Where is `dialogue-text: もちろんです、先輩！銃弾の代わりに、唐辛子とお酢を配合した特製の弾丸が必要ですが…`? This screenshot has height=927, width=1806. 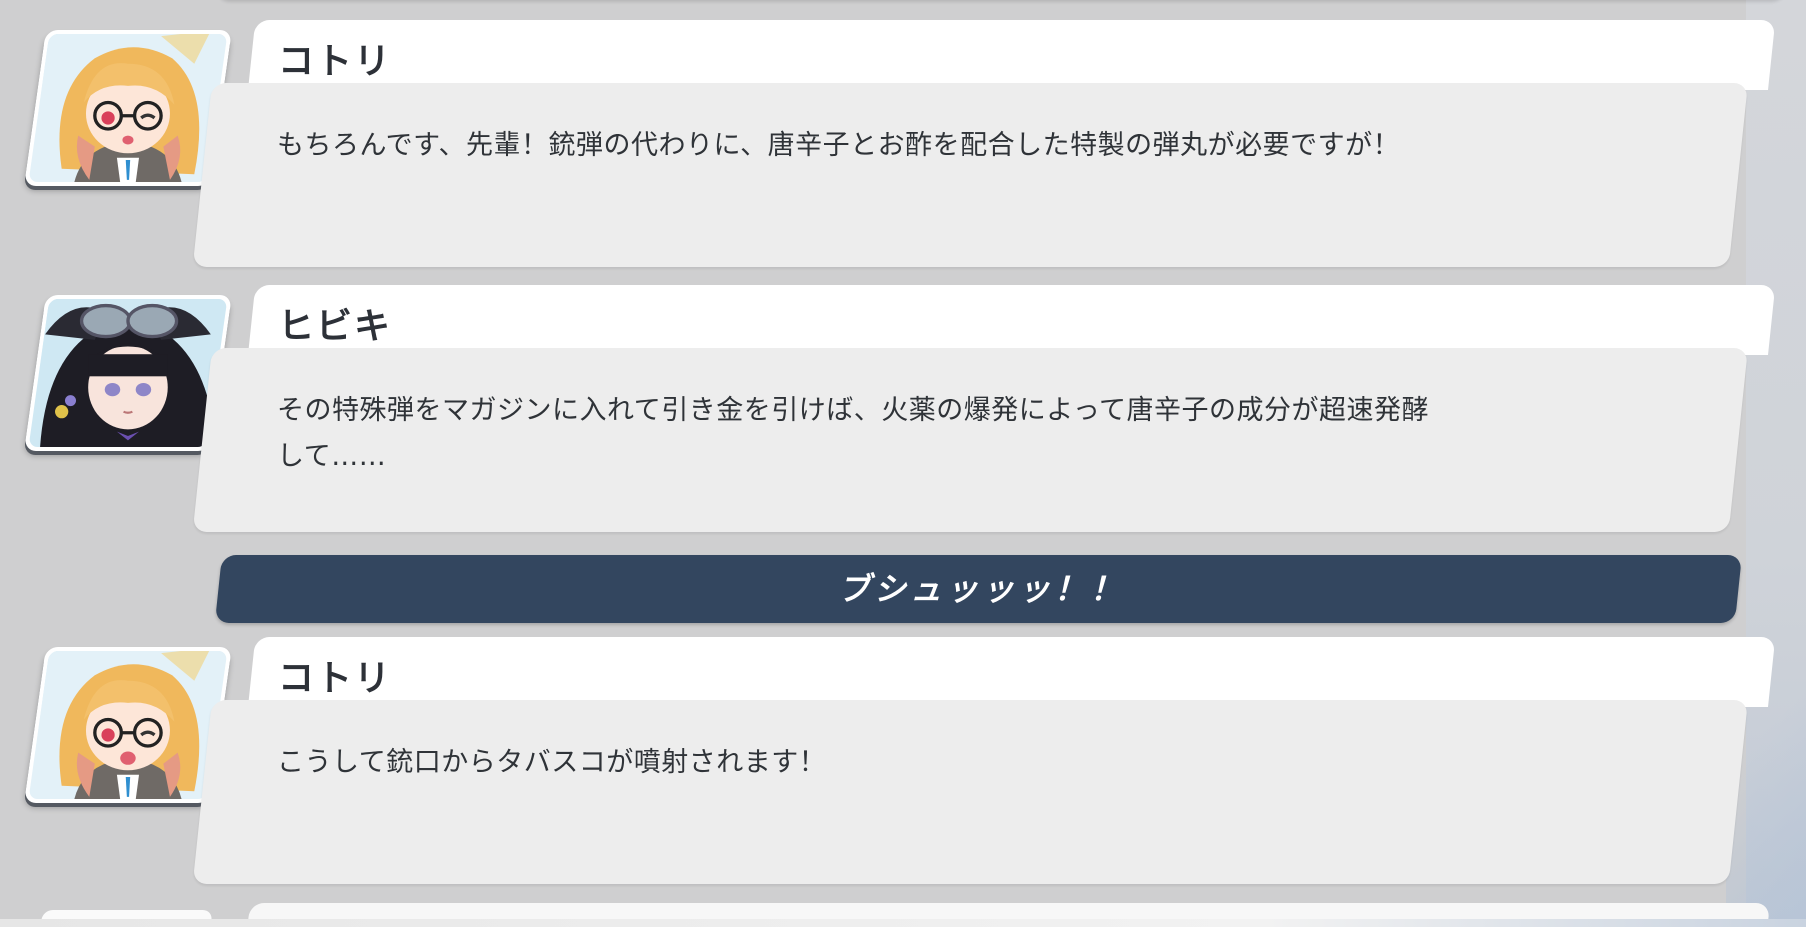
dialogue-text: もちろんです、先輩！銃弾の代わりに、唐辛子とお酢を配合した特製の弾丸が必要ですが… is located at coordinates (839, 145).